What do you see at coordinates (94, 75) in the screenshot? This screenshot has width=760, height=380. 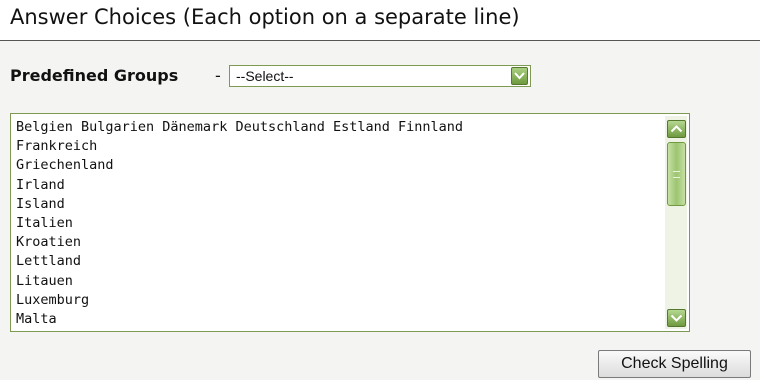 I see `predefined-groups-label: Predefined Groups` at bounding box center [94, 75].